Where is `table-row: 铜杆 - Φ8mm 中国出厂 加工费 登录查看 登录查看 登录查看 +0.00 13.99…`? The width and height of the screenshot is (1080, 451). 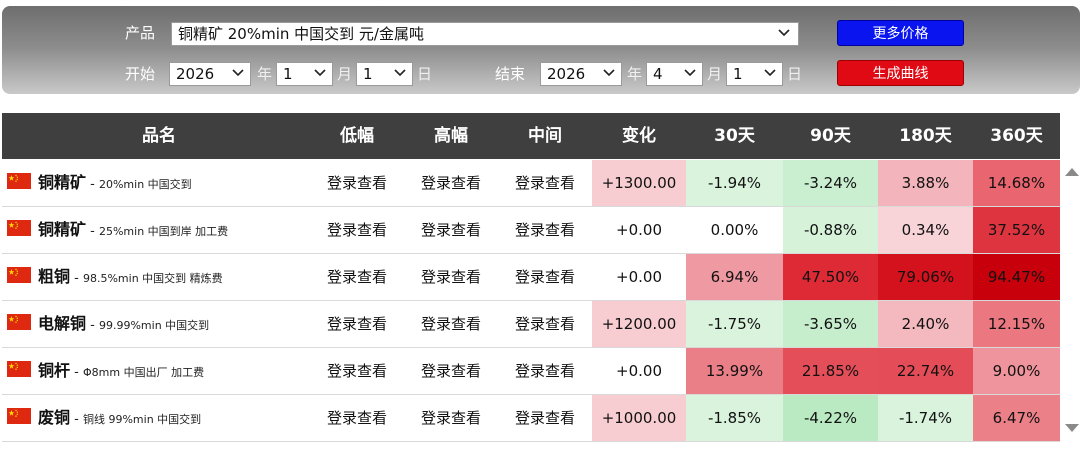 table-row: 铜杆 - Φ8mm 中国出厂 加工费 登录查看 登录查看 登录查看 +0.00 13.99… is located at coordinates (531, 371).